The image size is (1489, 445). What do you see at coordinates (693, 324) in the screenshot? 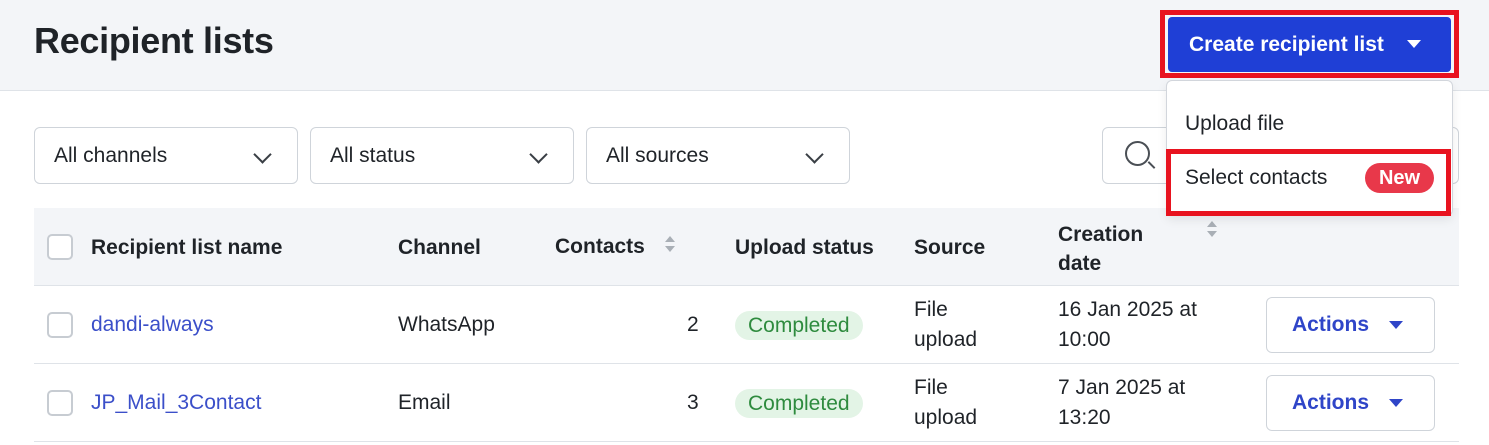
I see `contacts-cell: 2` at bounding box center [693, 324].